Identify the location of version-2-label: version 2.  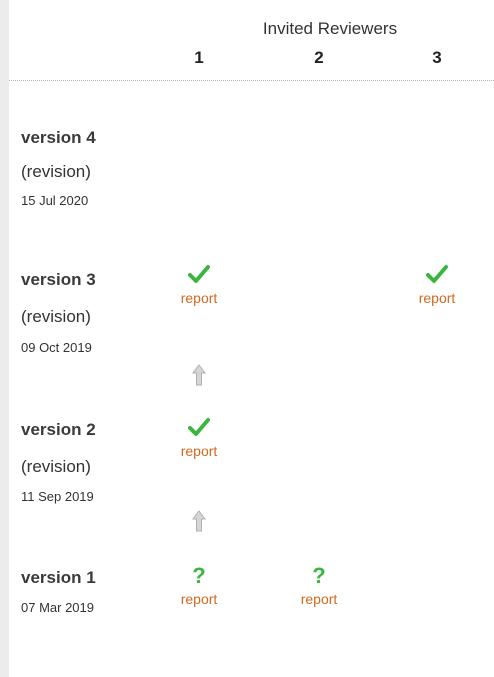
(58, 429).